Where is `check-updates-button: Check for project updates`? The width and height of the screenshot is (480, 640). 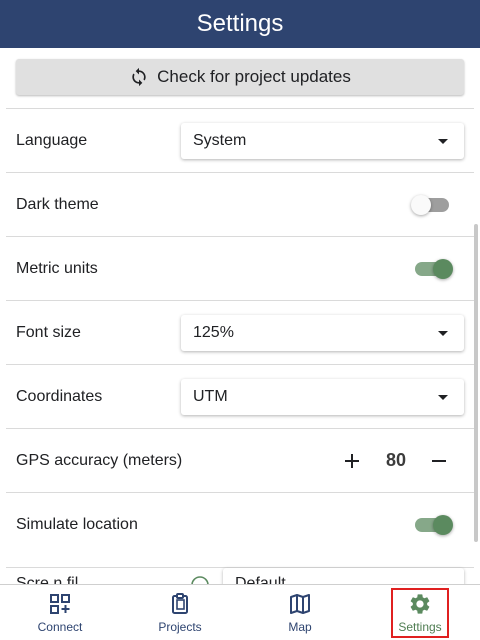 check-updates-button: Check for project updates is located at coordinates (240, 77).